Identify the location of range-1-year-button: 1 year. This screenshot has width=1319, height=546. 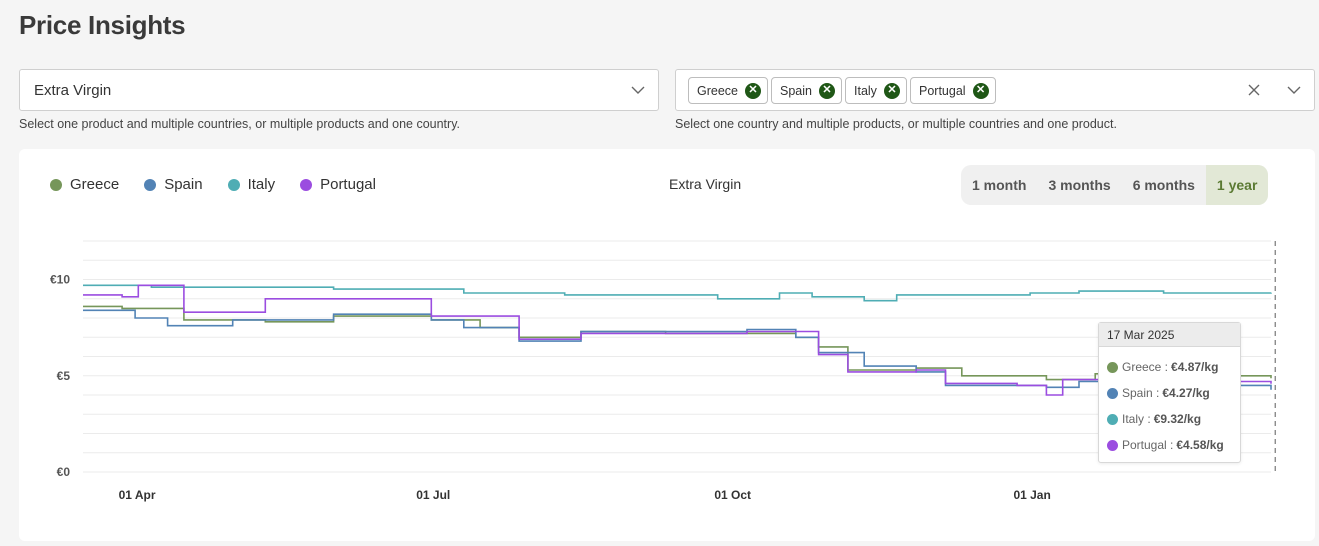
(1237, 185).